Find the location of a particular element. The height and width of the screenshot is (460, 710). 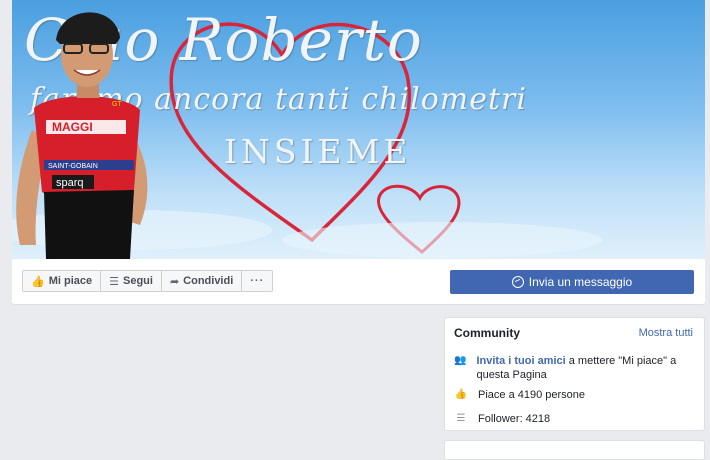

jersey-label: GT is located at coordinates (117, 104).